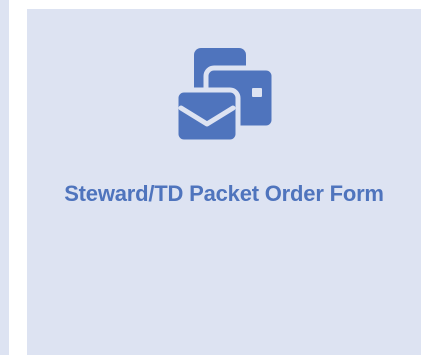  Describe the element at coordinates (225, 96) in the screenshot. I see `mail-packet-icon` at that location.